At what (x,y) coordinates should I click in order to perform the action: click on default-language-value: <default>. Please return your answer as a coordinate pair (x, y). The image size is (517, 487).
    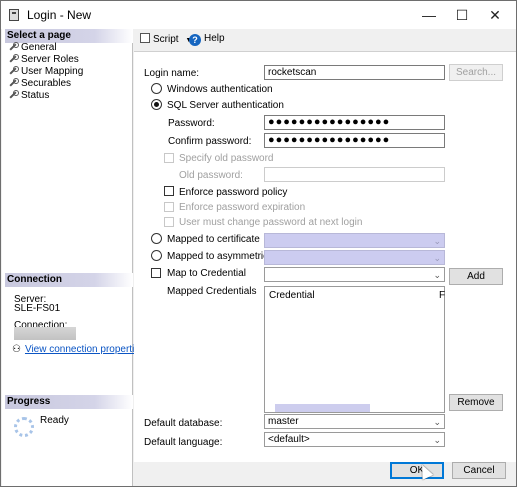
    Looking at the image, I should click on (289, 439).